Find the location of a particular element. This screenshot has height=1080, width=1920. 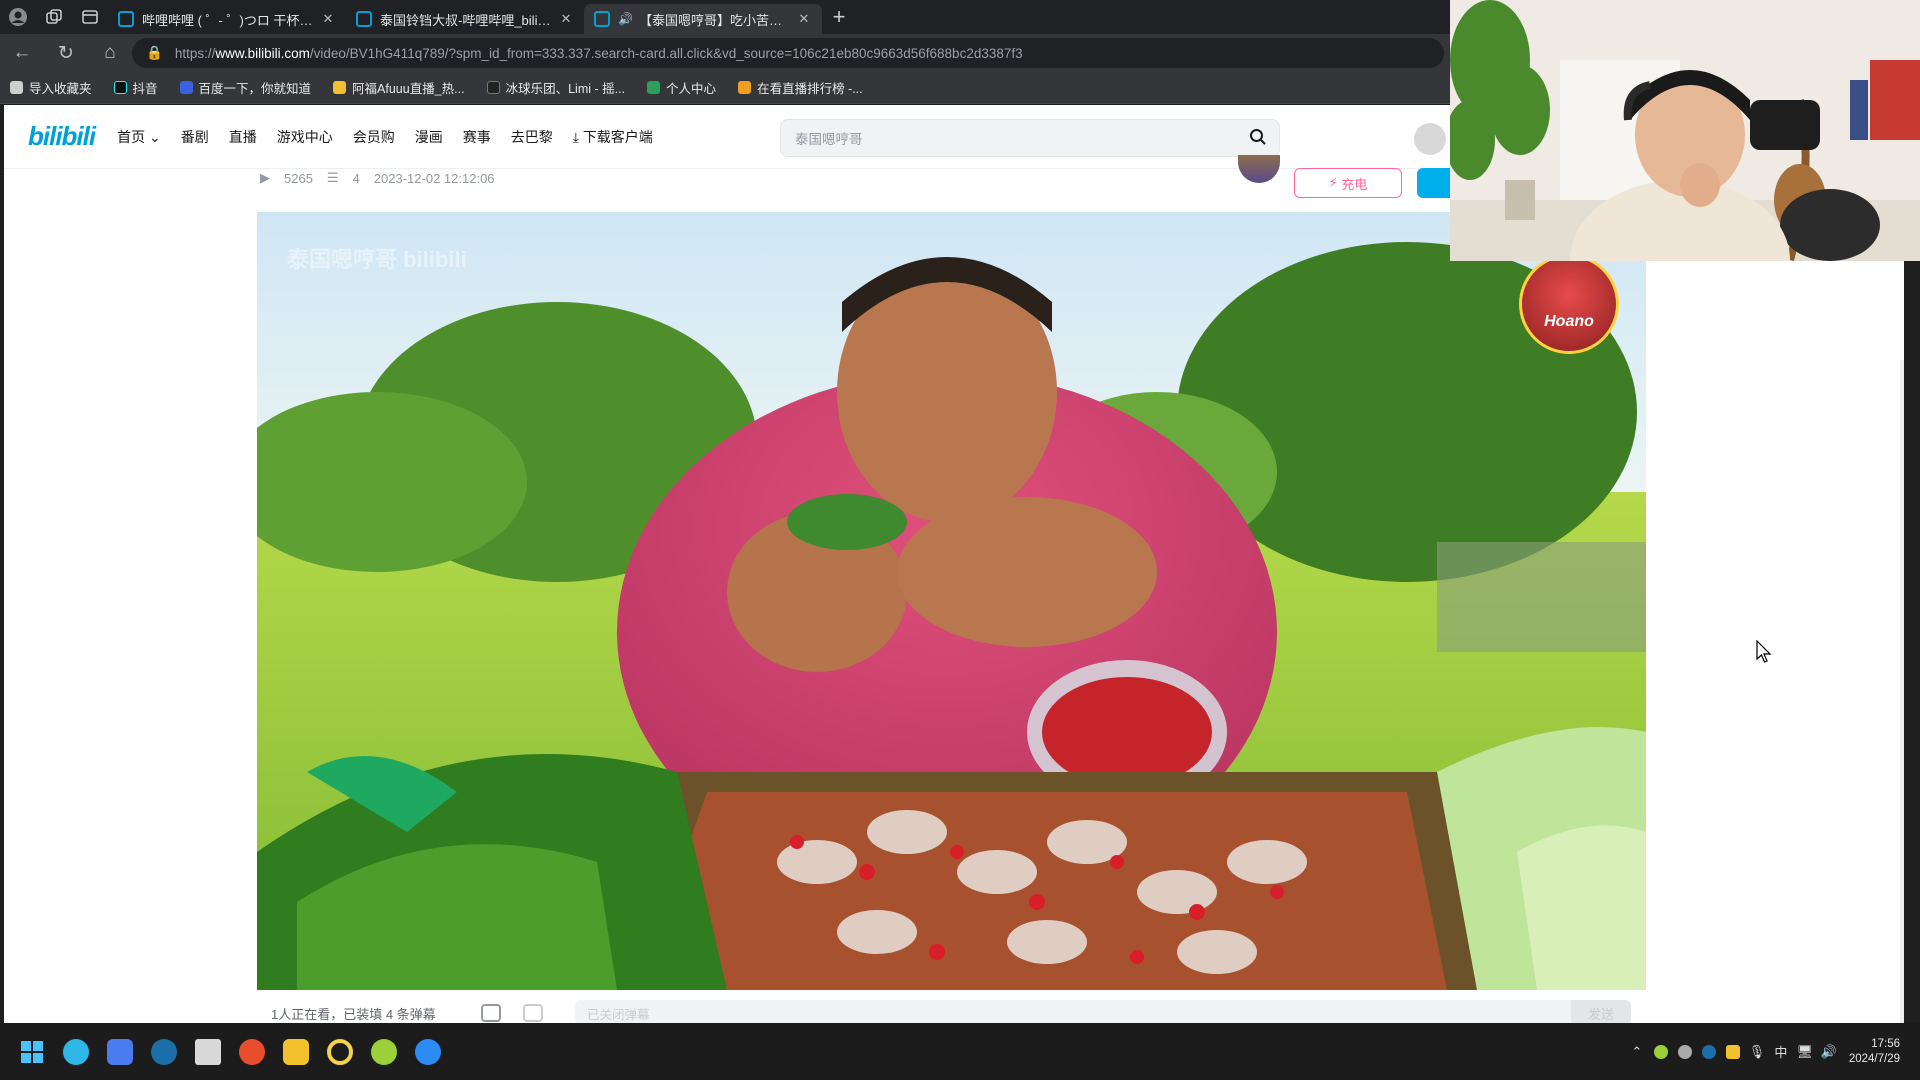

danmaku-count: 4 is located at coordinates (356, 178).